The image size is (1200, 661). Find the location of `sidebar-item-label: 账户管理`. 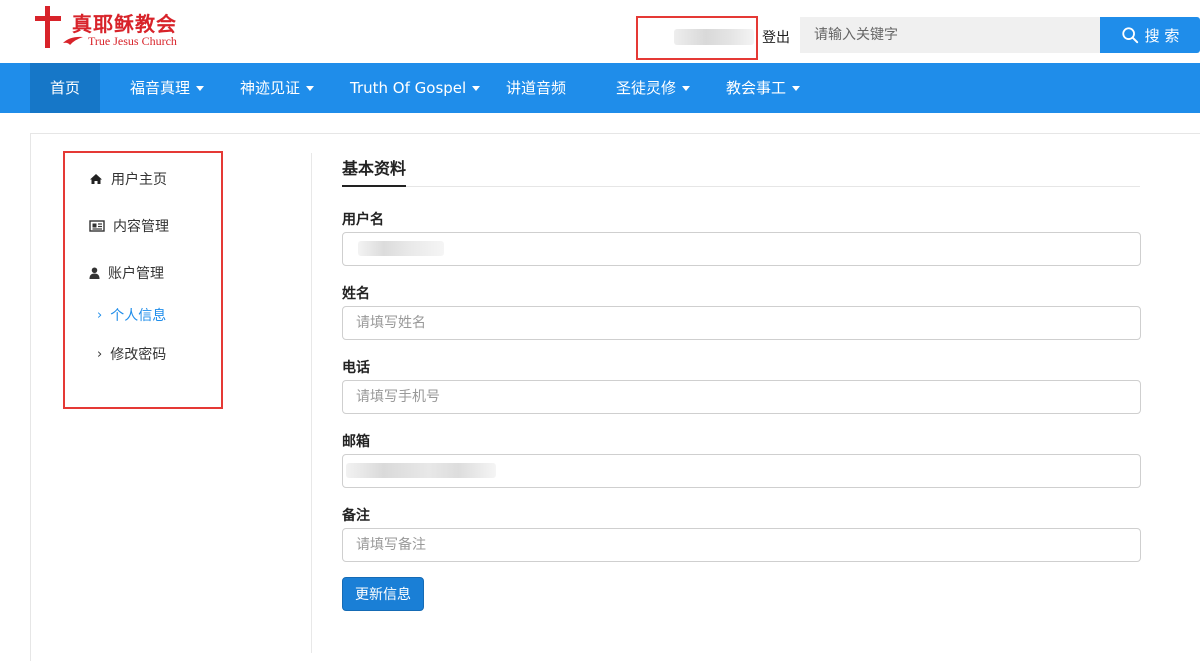

sidebar-item-label: 账户管理 is located at coordinates (136, 274).